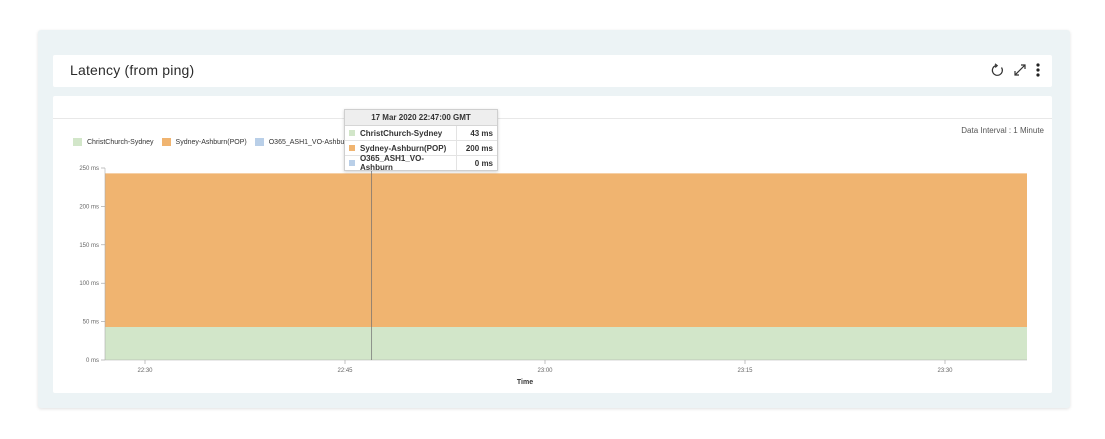  Describe the element at coordinates (403, 148) in the screenshot. I see `tooltip-series-name: Sydney-Ashburn(POP)` at that location.